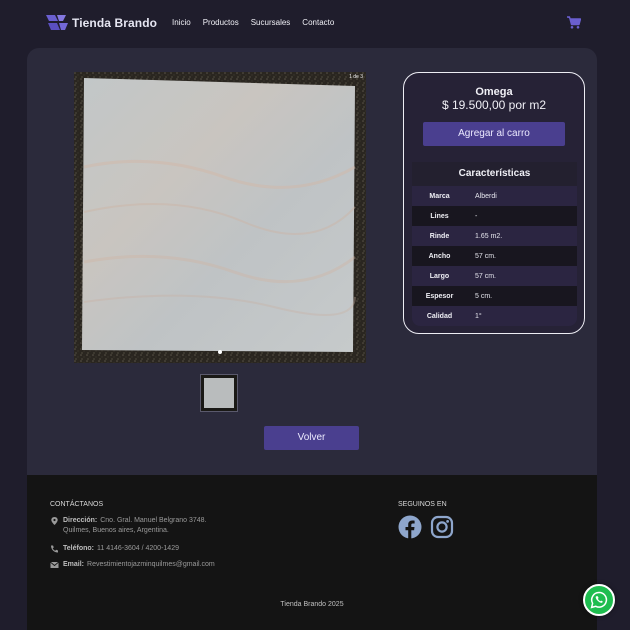  I want to click on phone-label: Teléfono:, so click(78, 548).